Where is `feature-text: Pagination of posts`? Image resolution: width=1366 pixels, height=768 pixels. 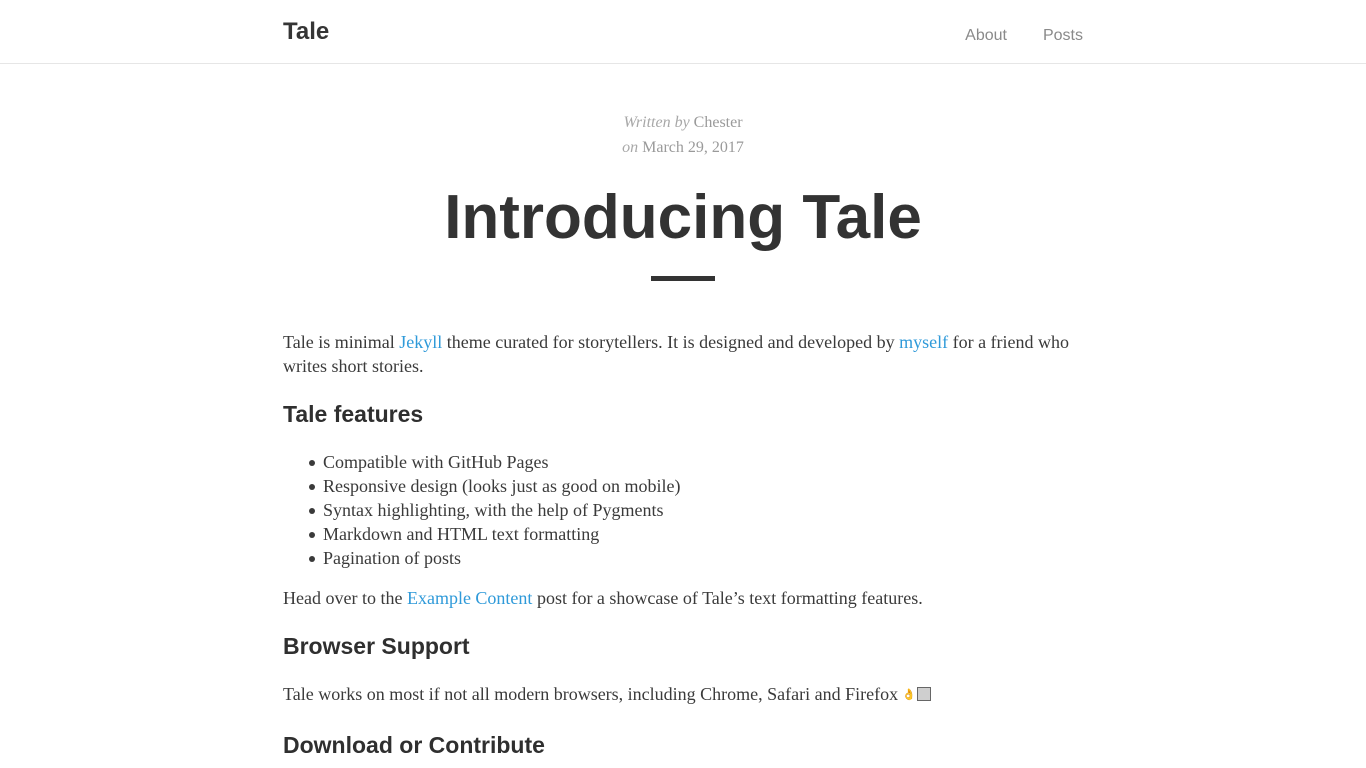
feature-text: Pagination of posts is located at coordinates (392, 558).